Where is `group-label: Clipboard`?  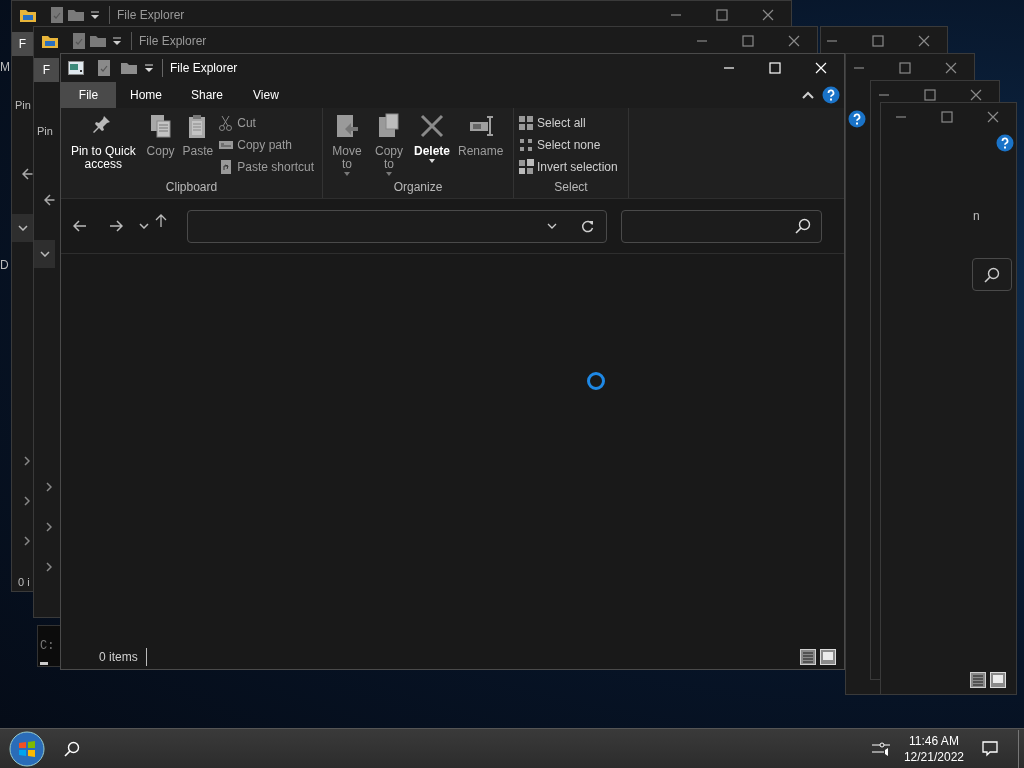
group-label: Clipboard is located at coordinates (191, 187).